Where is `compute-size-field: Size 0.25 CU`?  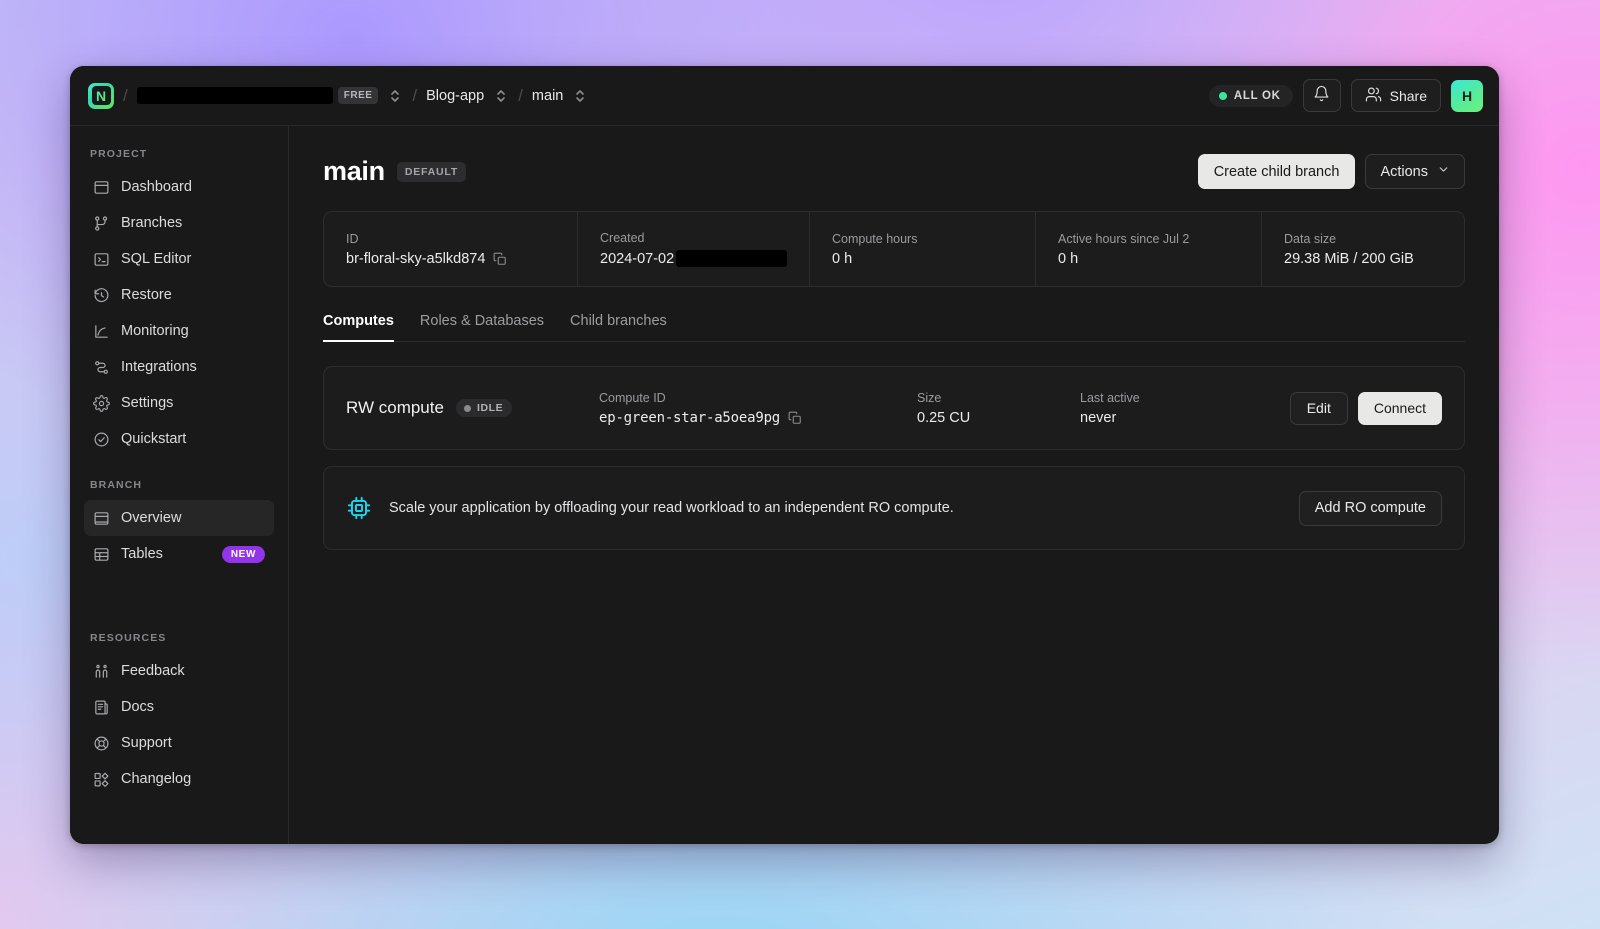 compute-size-field: Size 0.25 CU is located at coordinates (998, 408).